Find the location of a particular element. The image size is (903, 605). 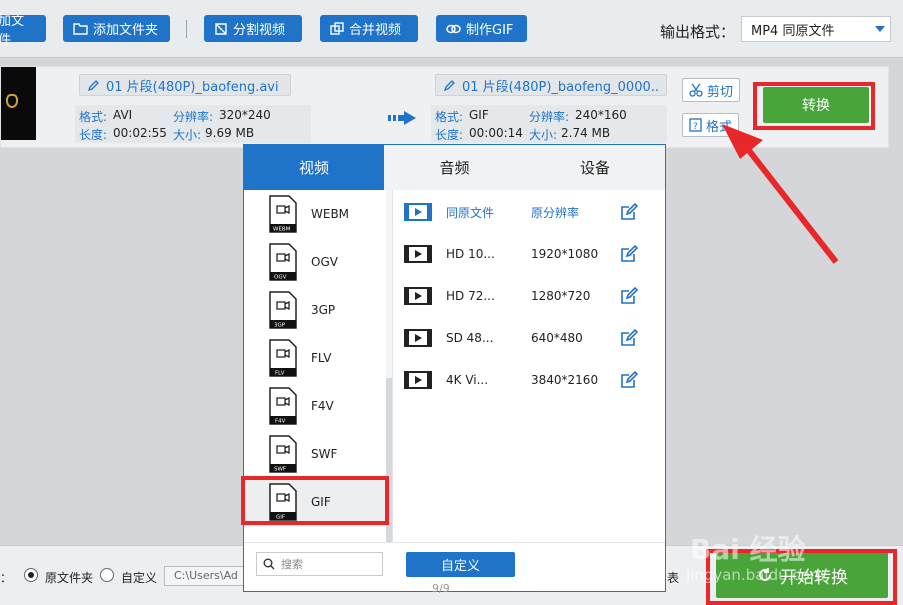

merge-video-label: 合并视频 is located at coordinates (375, 30).